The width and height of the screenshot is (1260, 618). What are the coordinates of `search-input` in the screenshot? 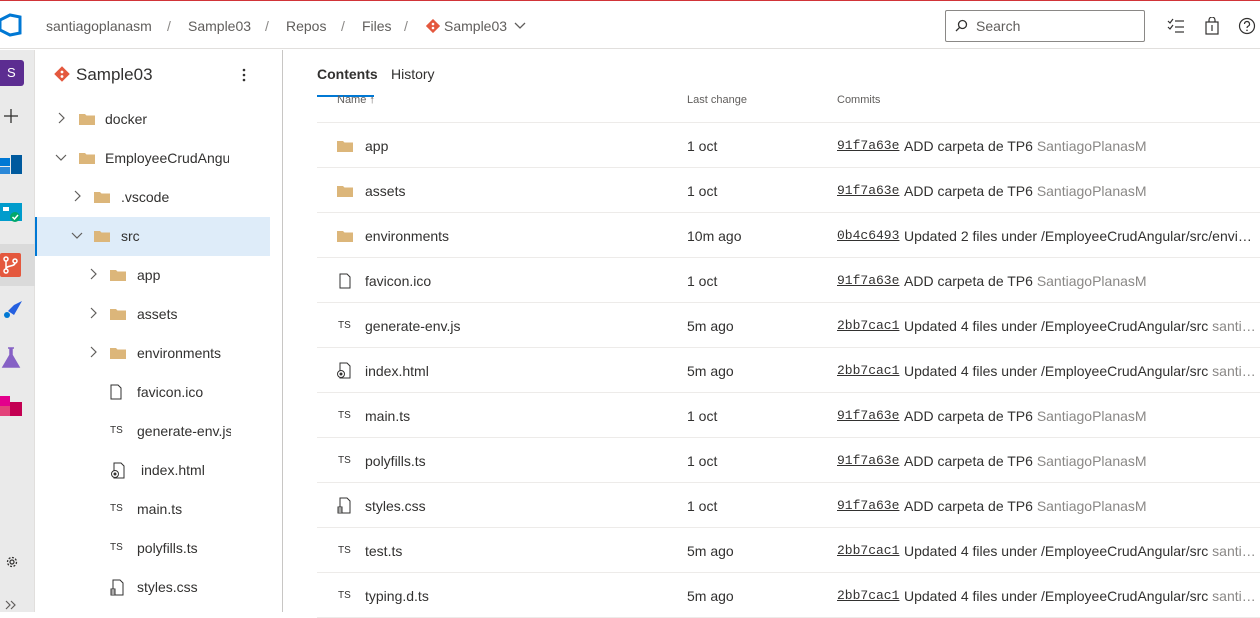 It's located at (1056, 26).